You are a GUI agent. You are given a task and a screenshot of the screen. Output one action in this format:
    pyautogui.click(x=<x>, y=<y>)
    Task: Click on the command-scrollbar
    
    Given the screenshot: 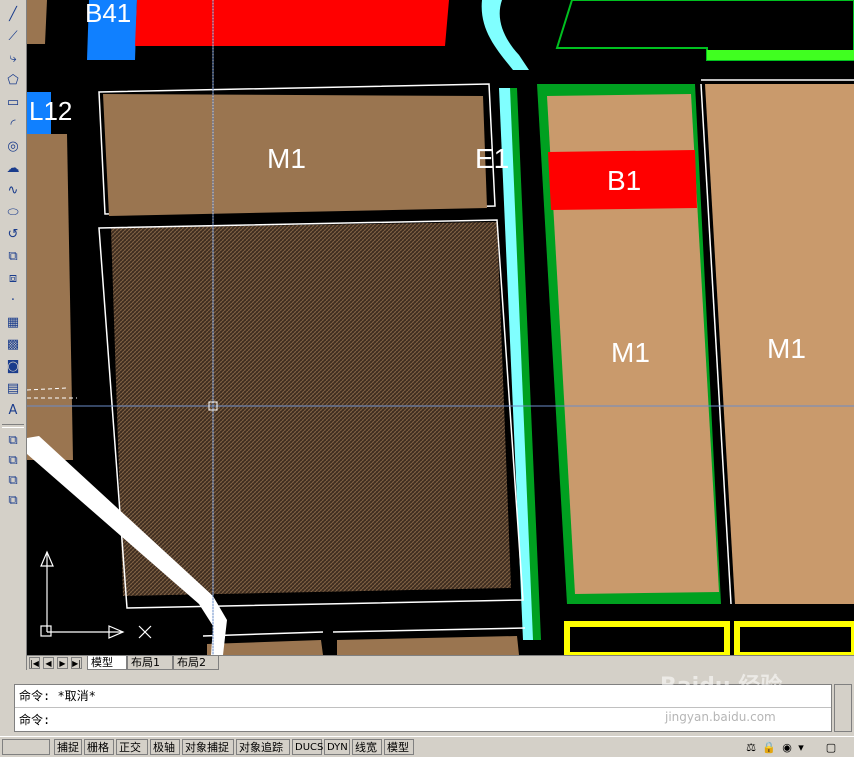 What is the action you would take?
    pyautogui.click(x=843, y=708)
    